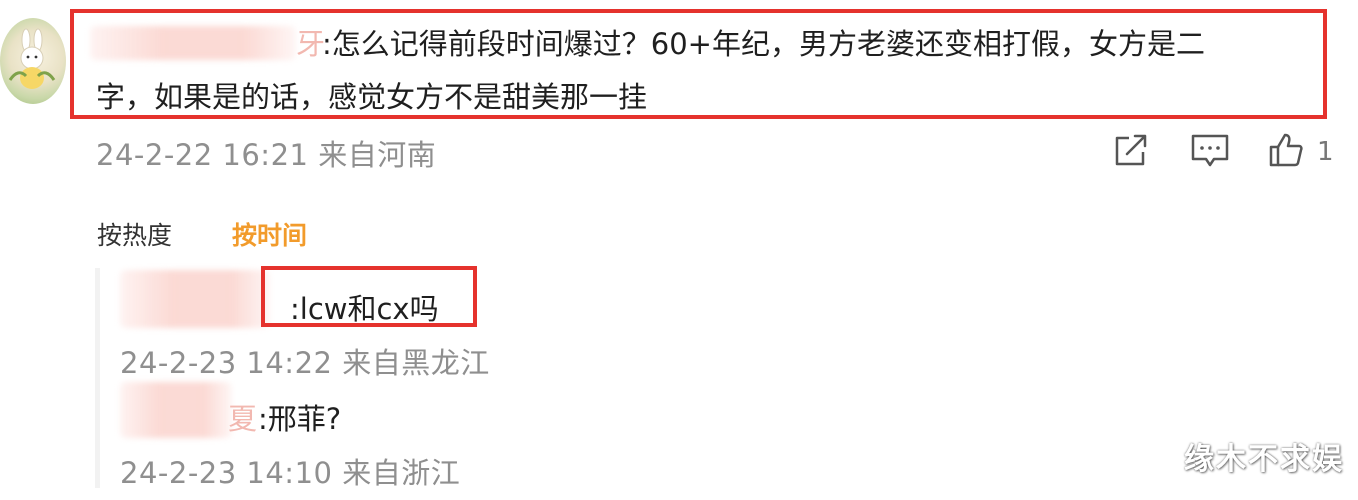  Describe the element at coordinates (300, 419) in the screenshot. I see `reply-2-text: :邢菲?` at that location.